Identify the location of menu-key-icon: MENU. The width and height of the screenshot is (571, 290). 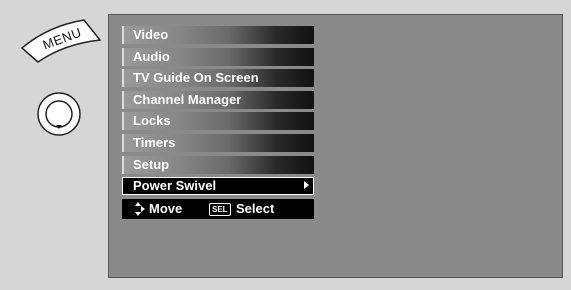
(61, 41).